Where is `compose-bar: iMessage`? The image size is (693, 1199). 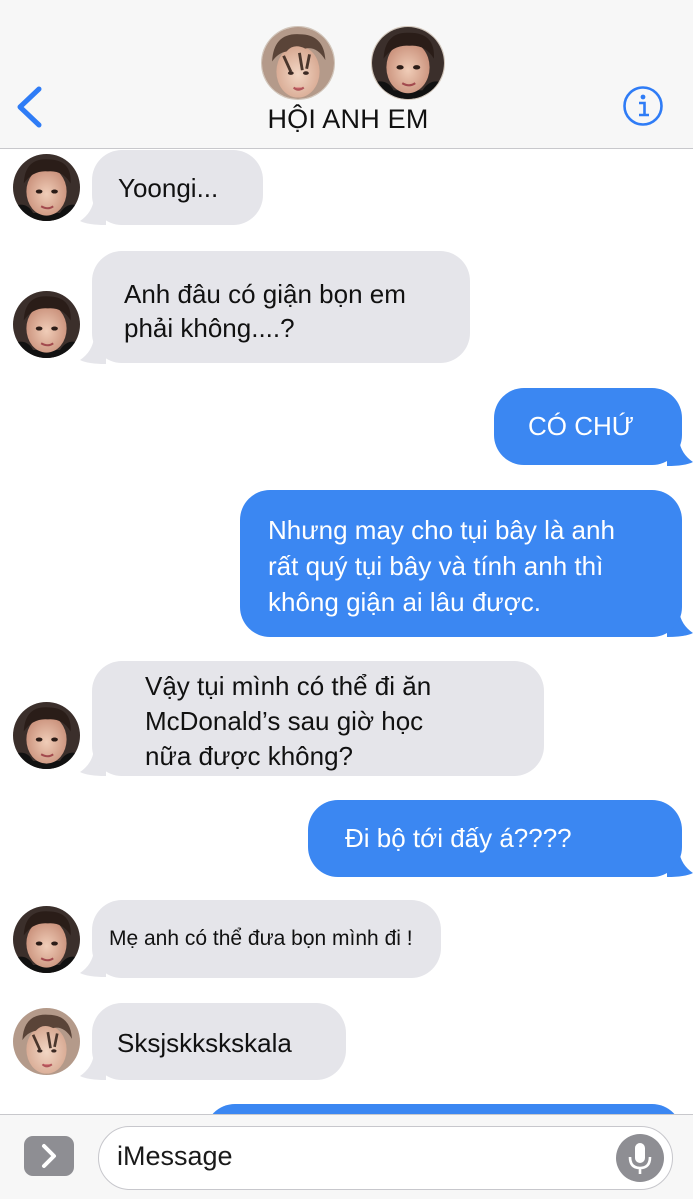 compose-bar: iMessage is located at coordinates (346, 1156).